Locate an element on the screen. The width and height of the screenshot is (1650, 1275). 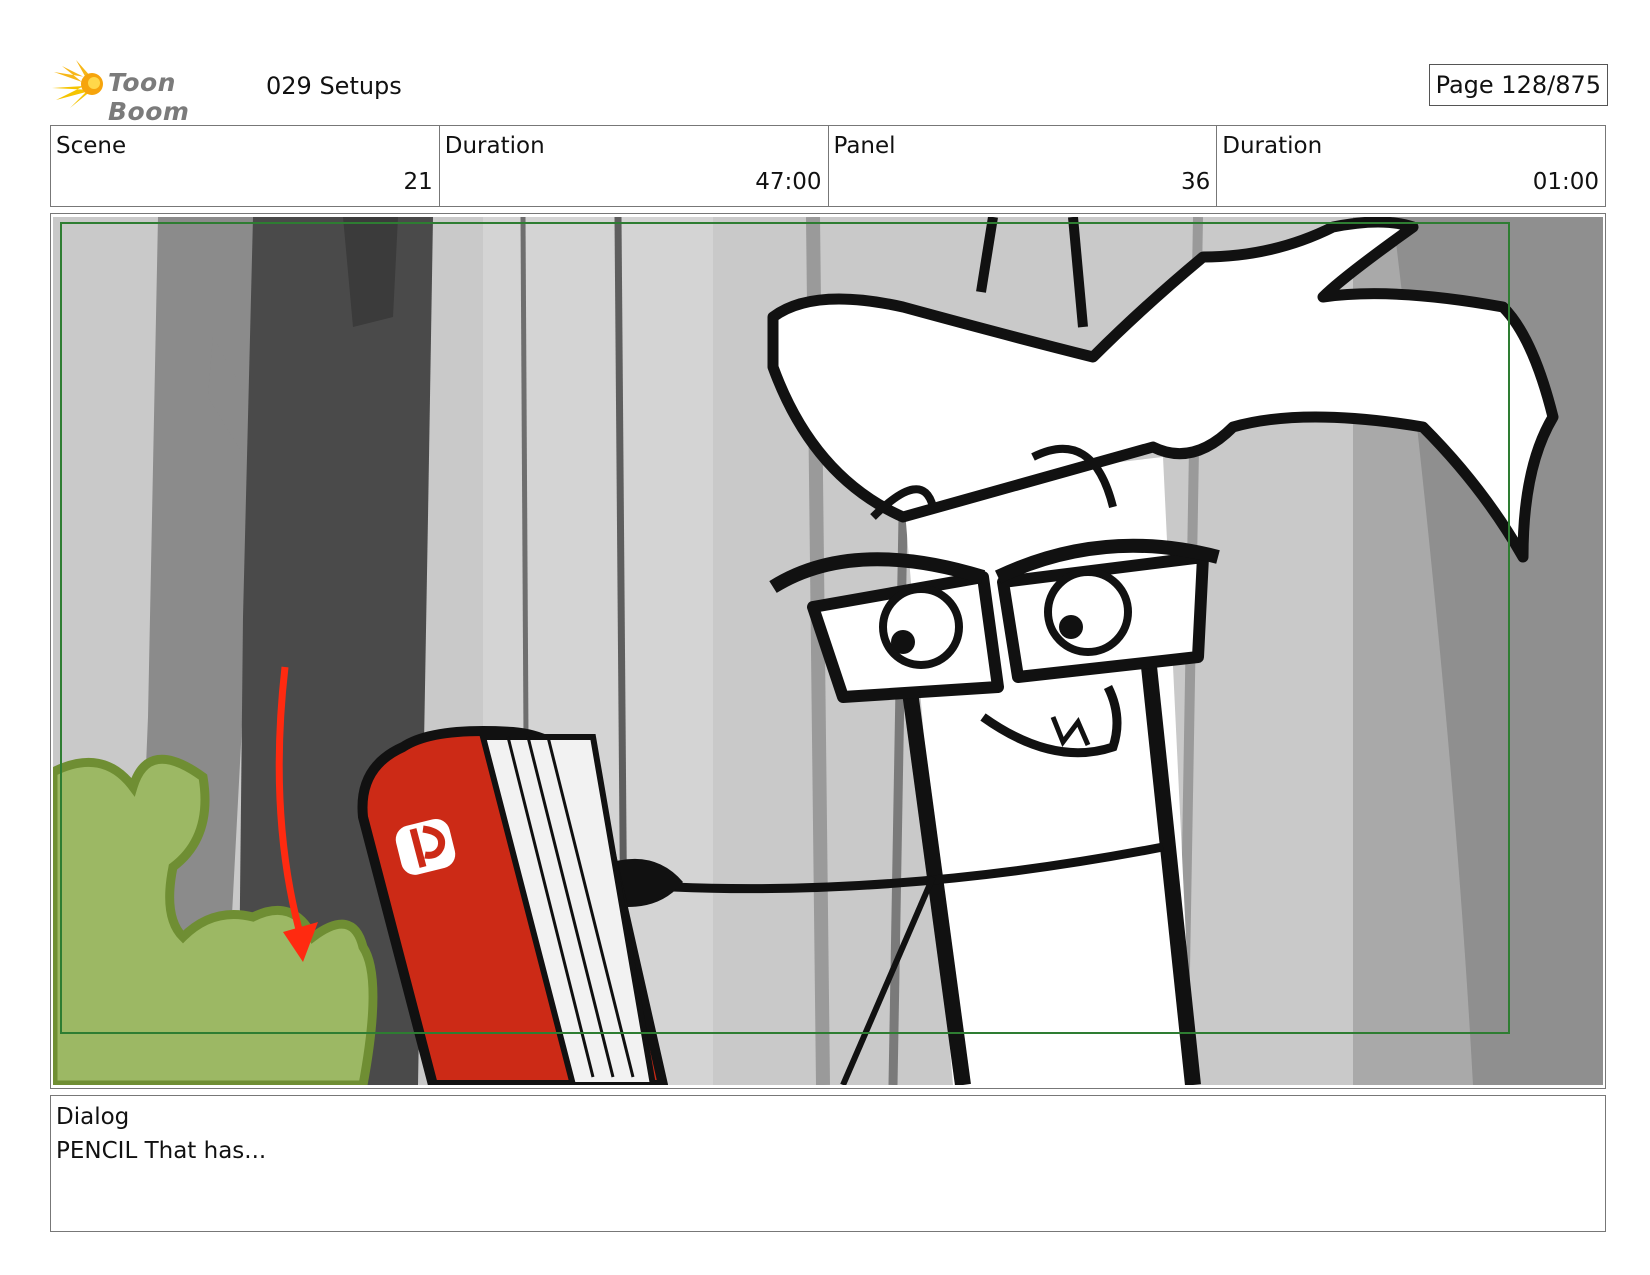
left-eye is located at coordinates (921, 627).